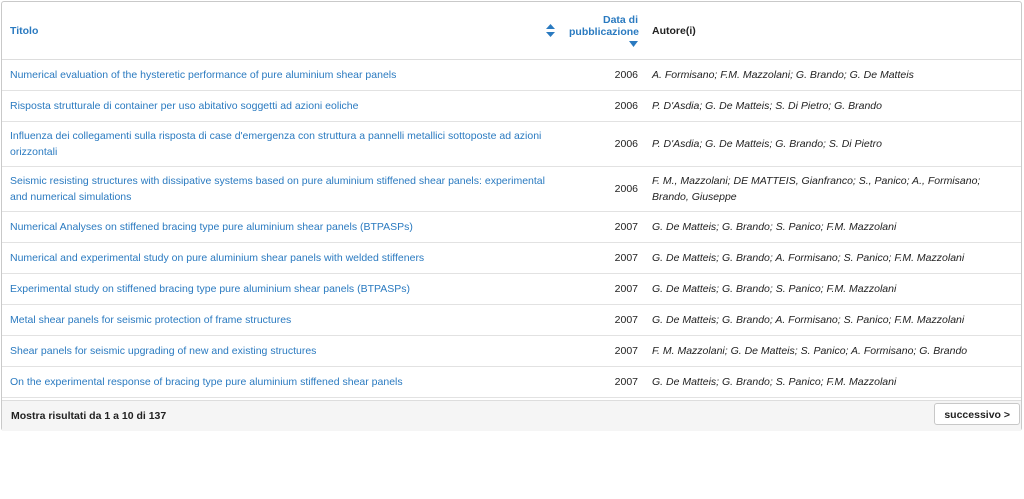 Image resolution: width=1024 pixels, height=499 pixels. I want to click on header-date-label-line2: pubblicazione, so click(604, 32).